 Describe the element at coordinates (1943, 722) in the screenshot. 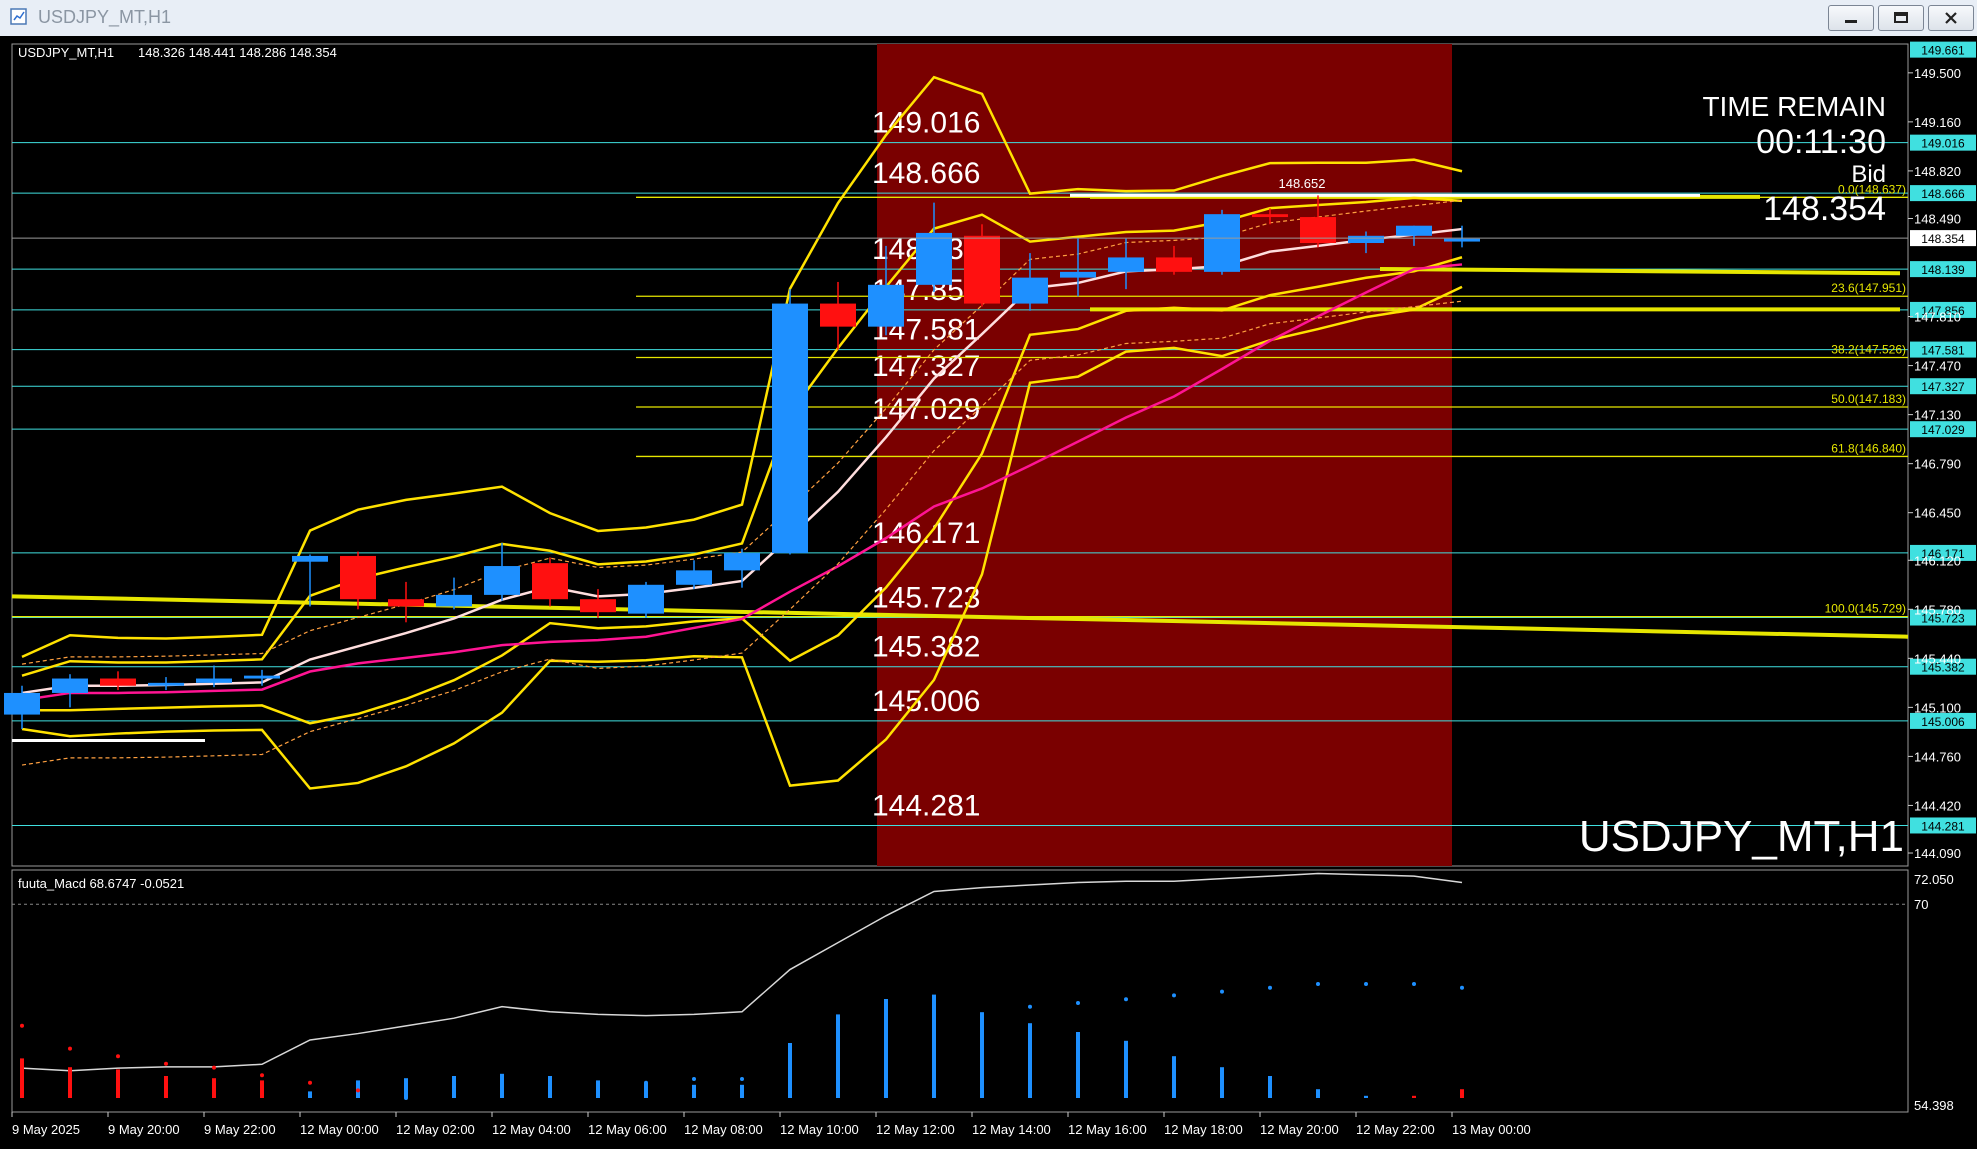

I see `price-level-tag-text: 145.006` at that location.